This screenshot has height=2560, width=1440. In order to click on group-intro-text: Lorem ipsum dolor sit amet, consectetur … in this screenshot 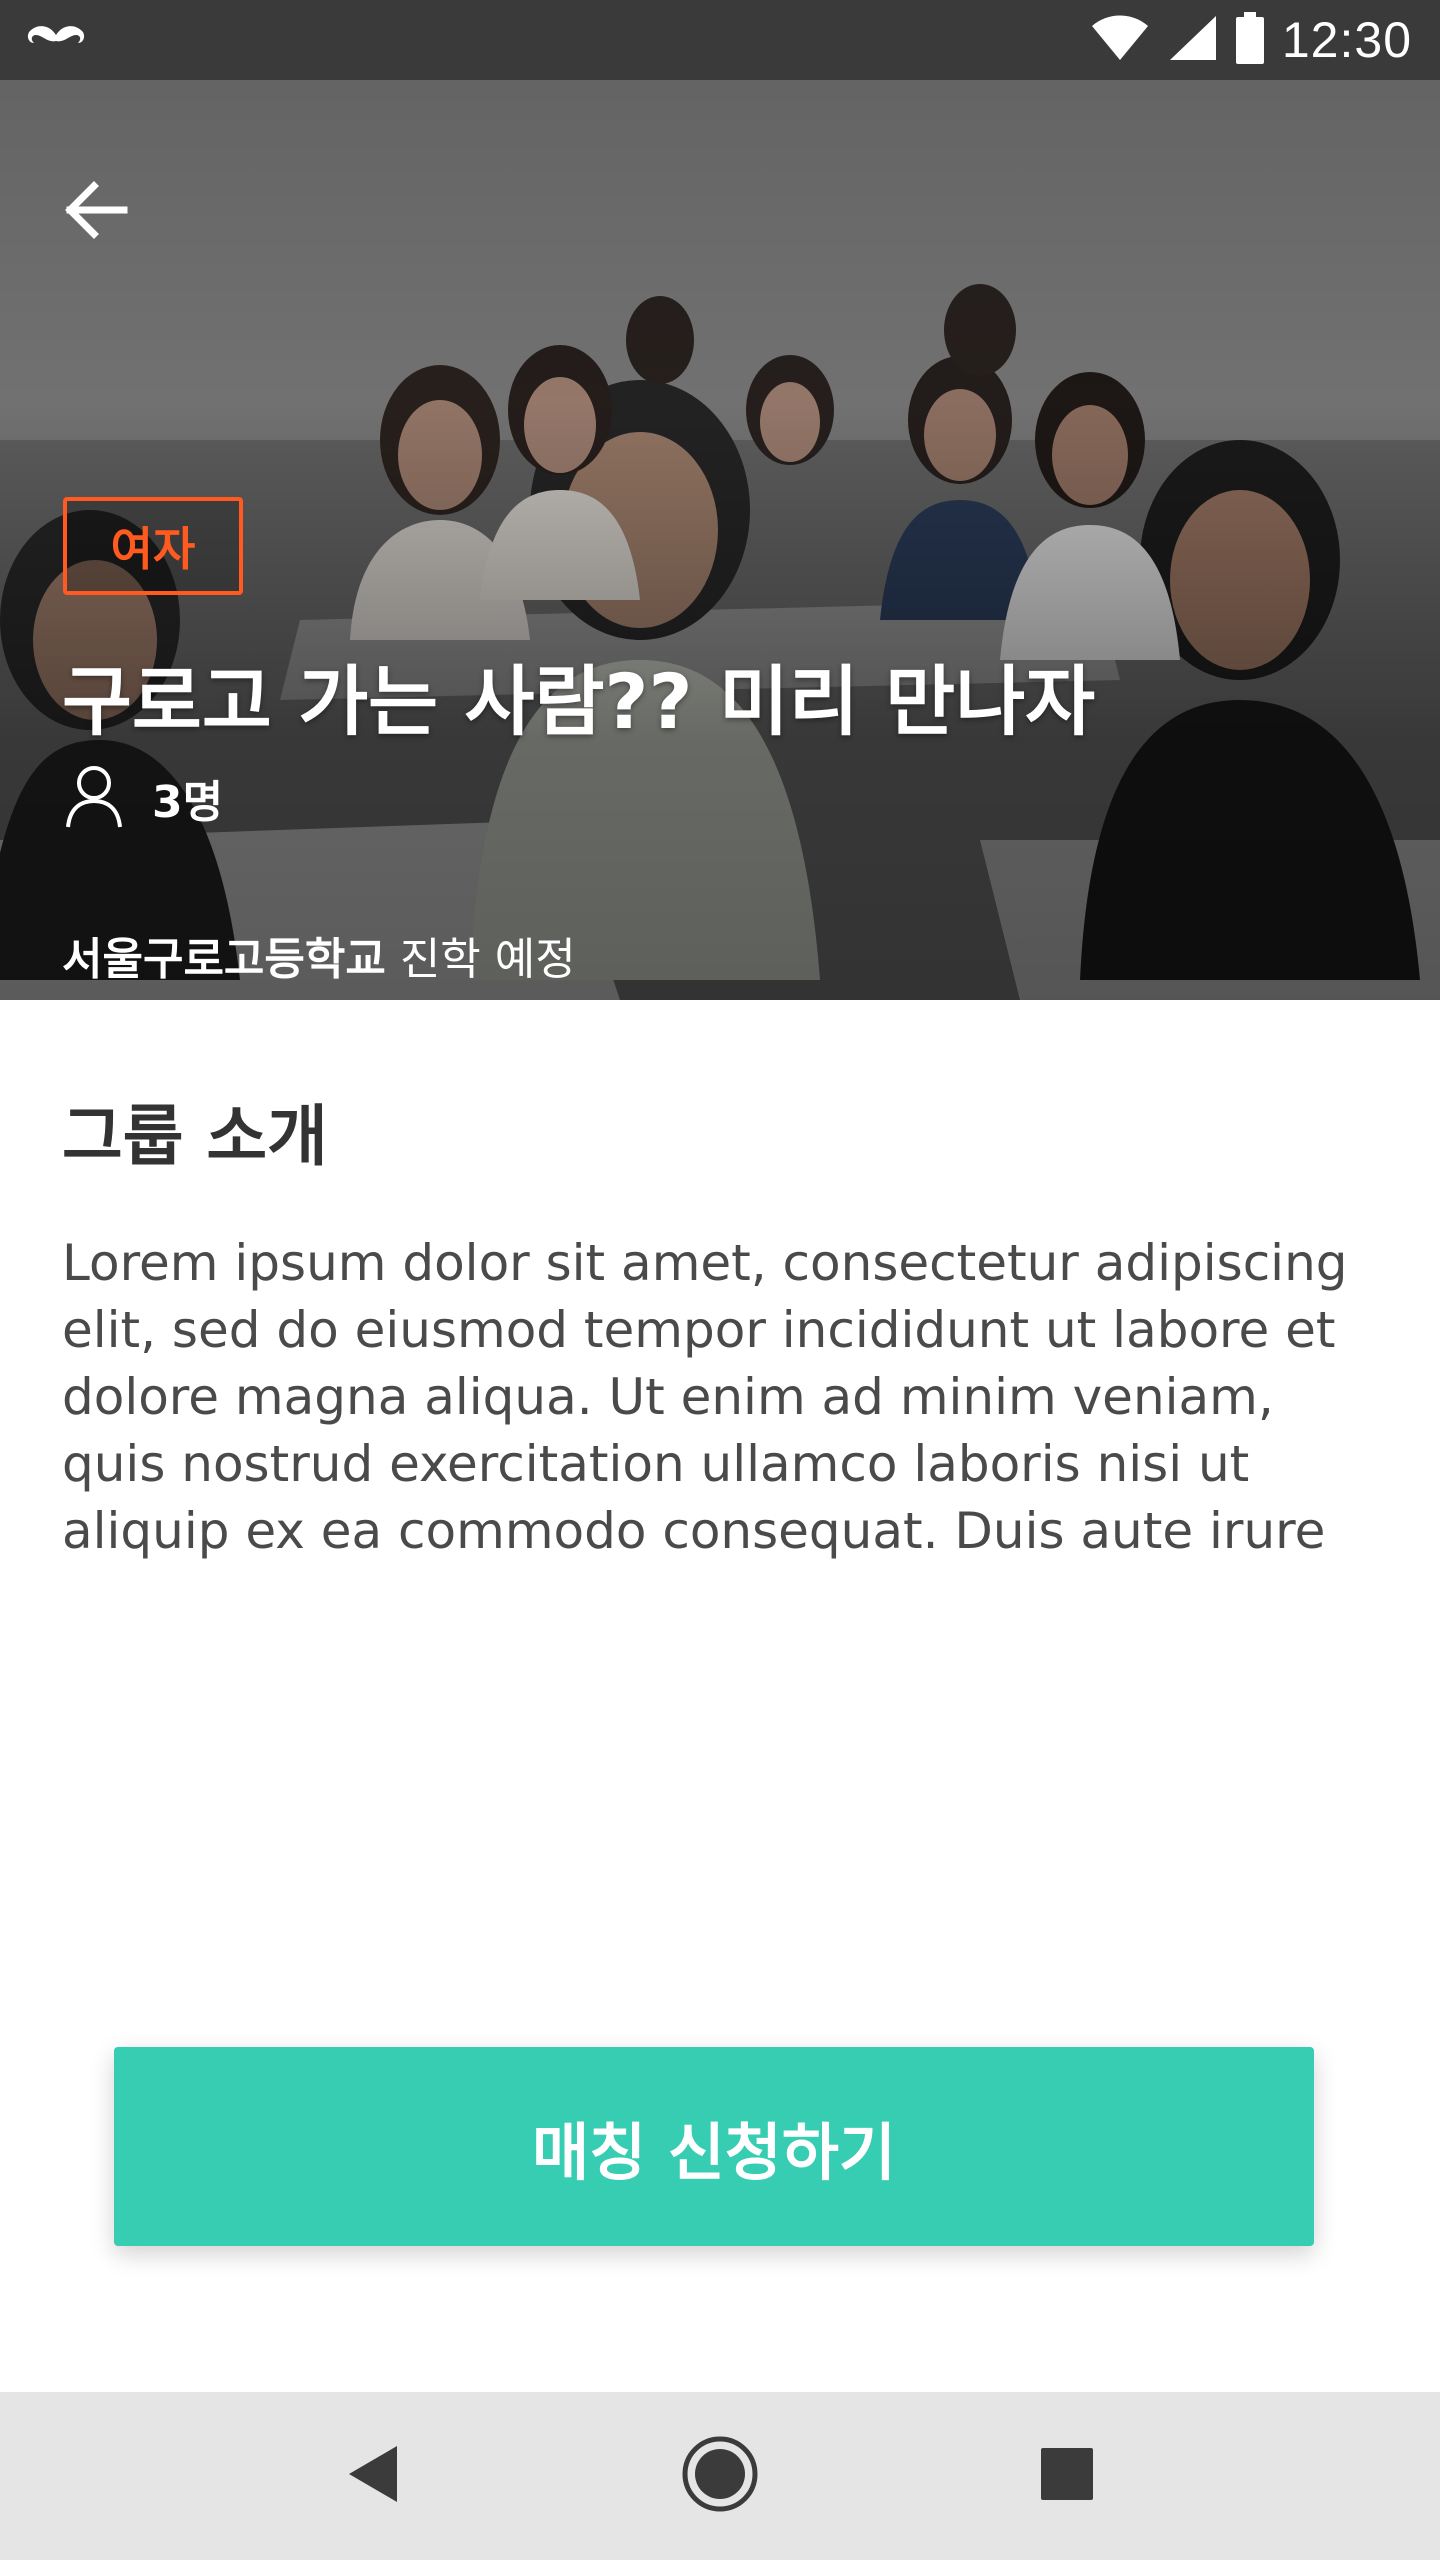, I will do `click(705, 1397)`.